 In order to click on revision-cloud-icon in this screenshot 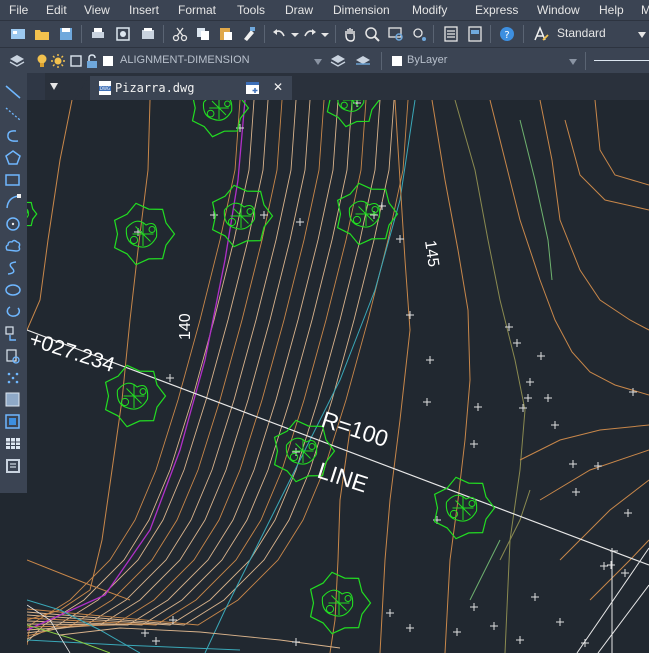, I will do `click(13, 246)`.